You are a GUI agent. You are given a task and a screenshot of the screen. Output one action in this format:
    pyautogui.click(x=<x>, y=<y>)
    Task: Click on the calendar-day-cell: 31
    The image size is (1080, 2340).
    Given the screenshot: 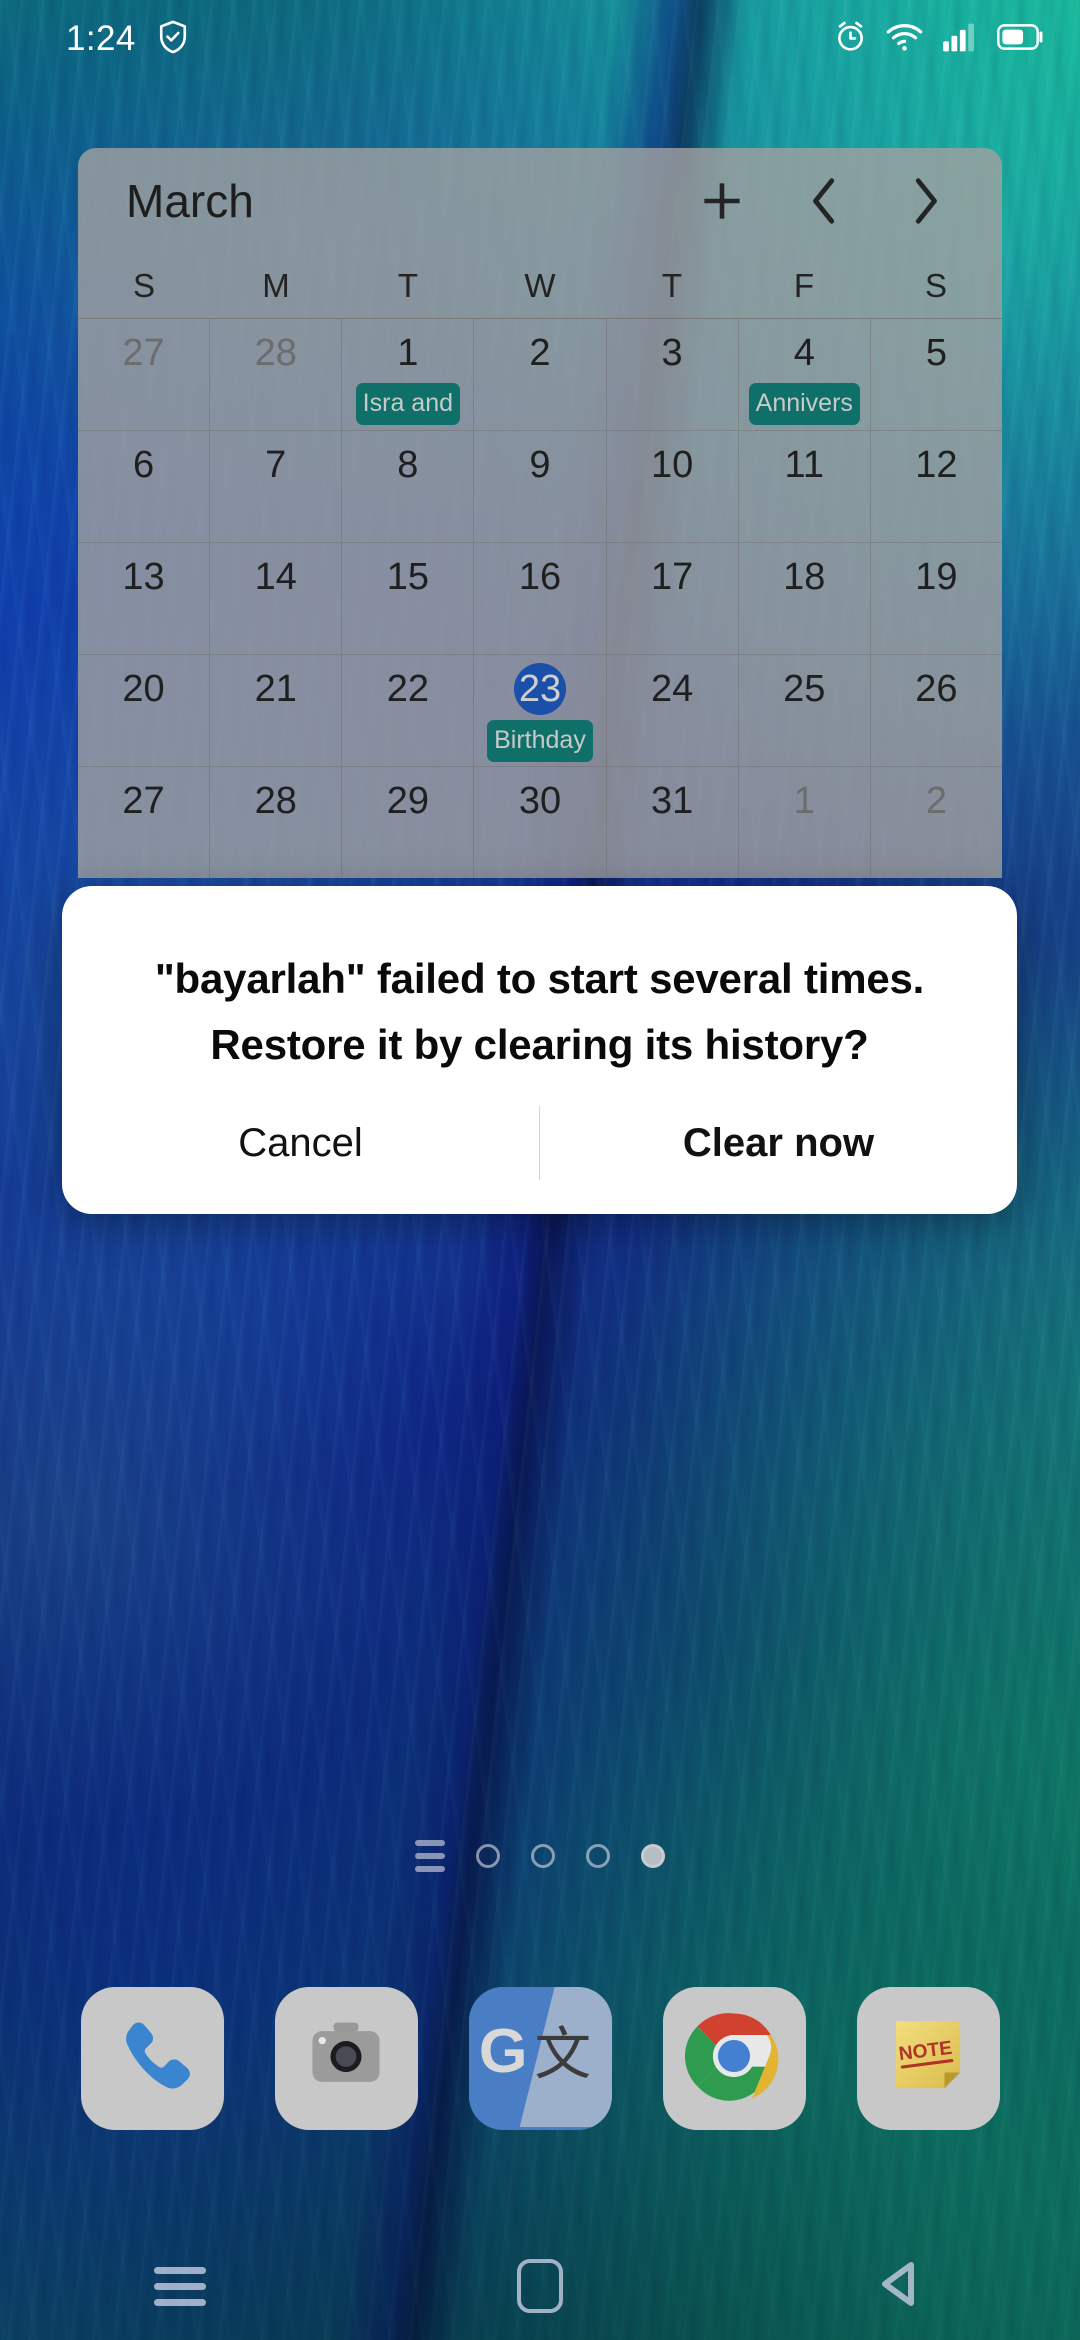 What is the action you would take?
    pyautogui.click(x=673, y=822)
    